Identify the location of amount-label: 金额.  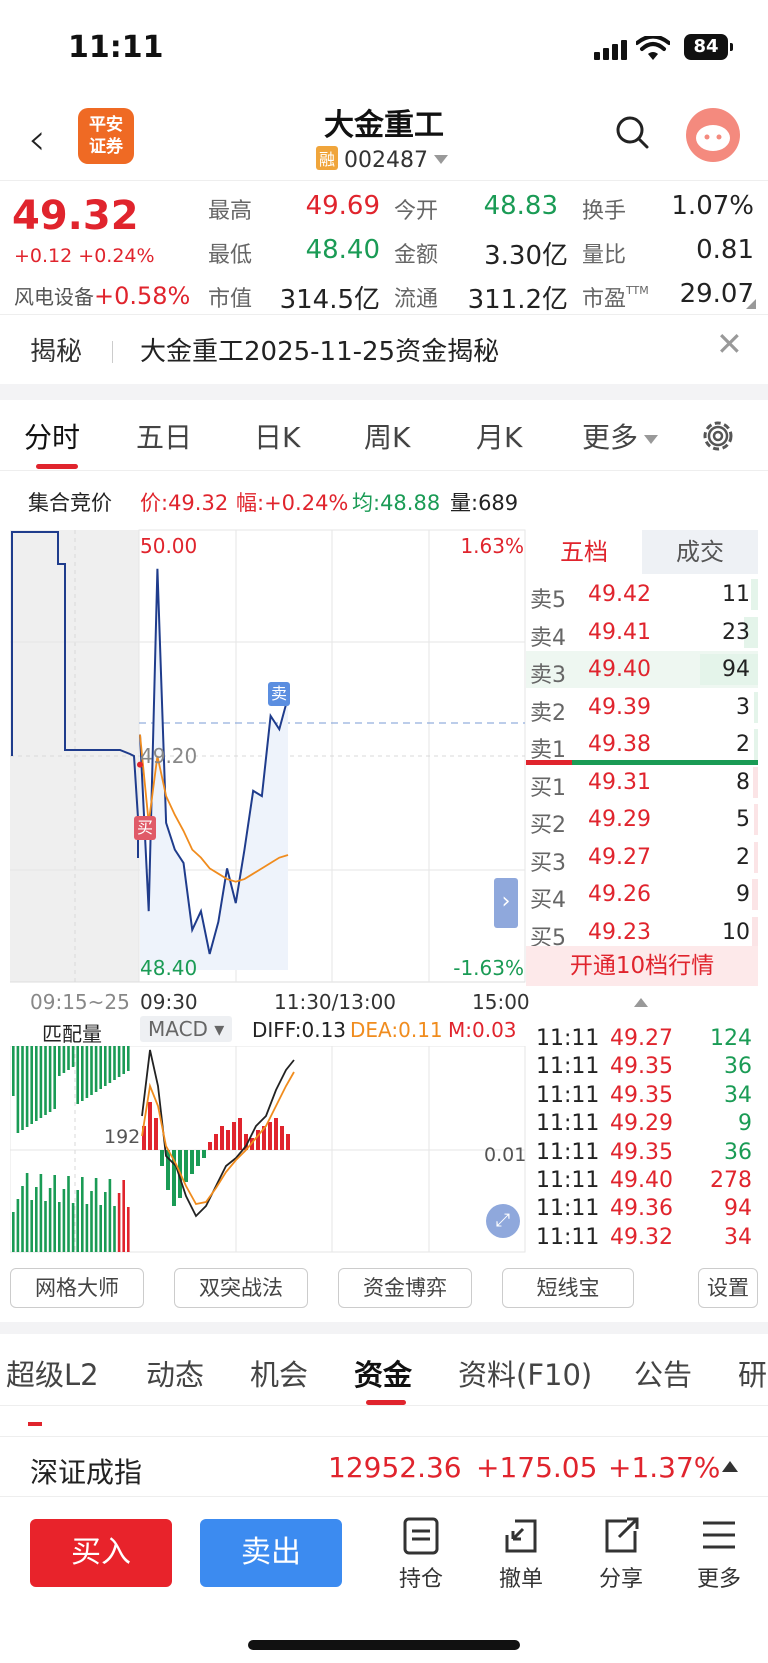
(416, 255).